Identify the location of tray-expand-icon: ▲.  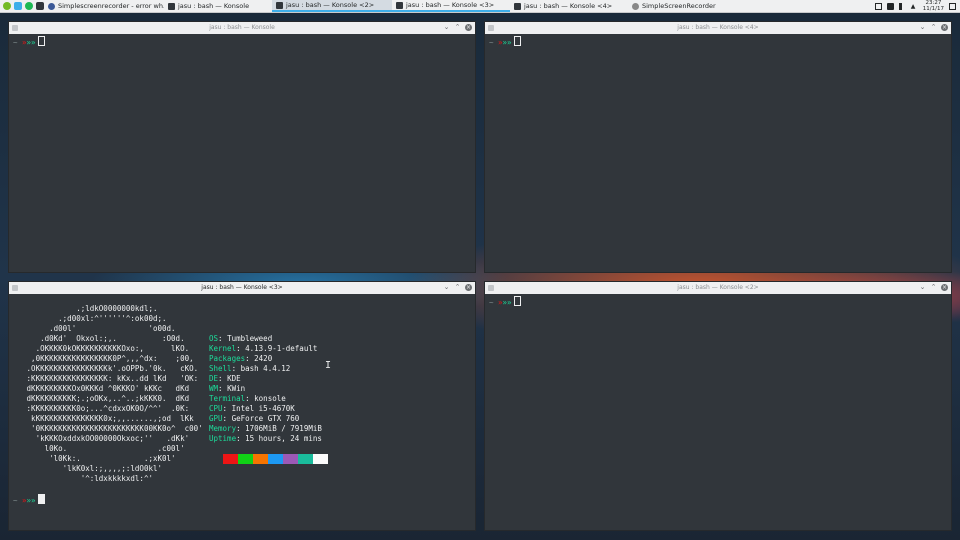
(914, 6).